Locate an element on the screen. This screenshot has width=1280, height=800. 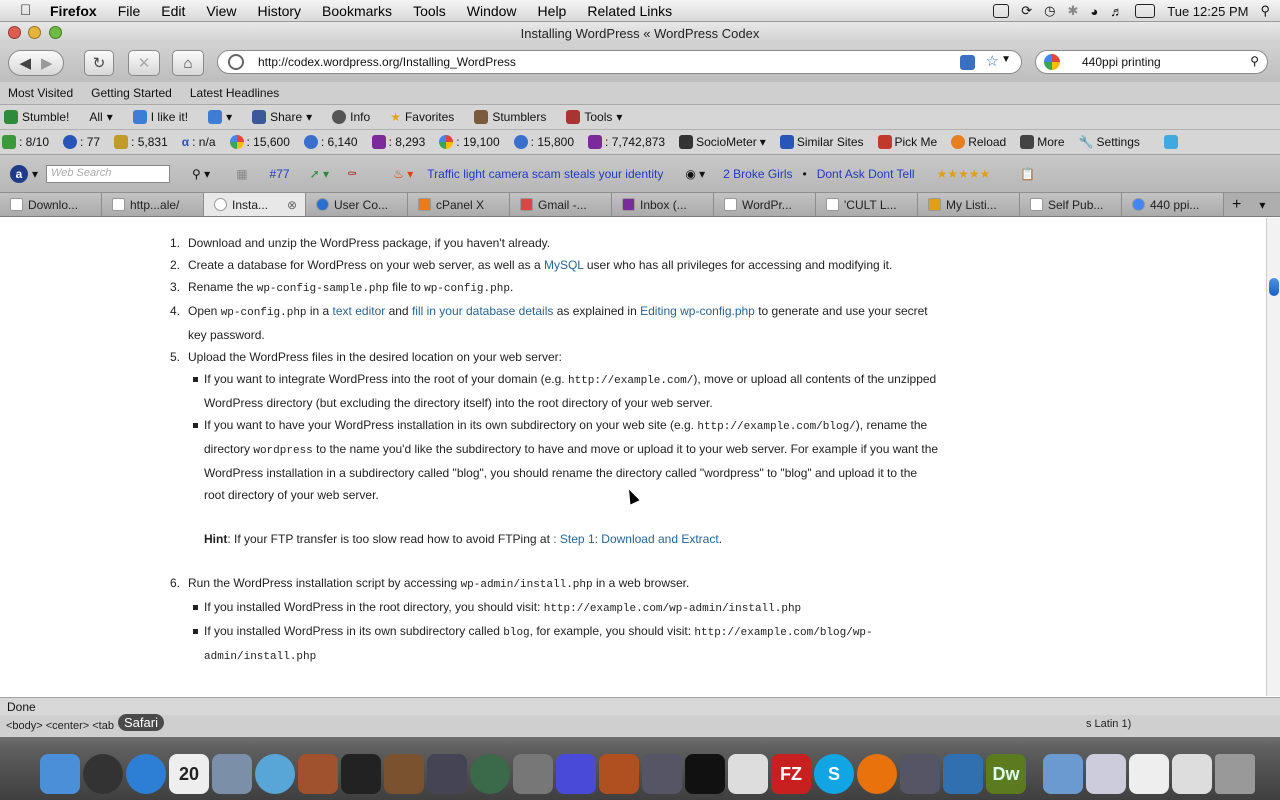
search-bar: 440ppi printing ⚲ is located at coordinates (1151, 62).